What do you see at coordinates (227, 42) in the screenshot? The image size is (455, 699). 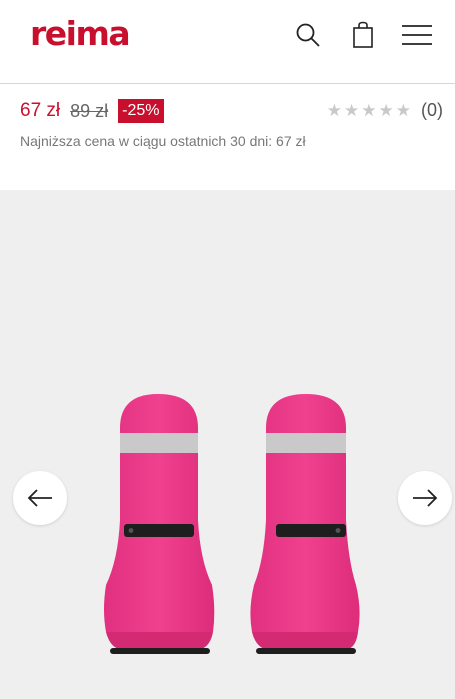 I see `site-header: reima` at bounding box center [227, 42].